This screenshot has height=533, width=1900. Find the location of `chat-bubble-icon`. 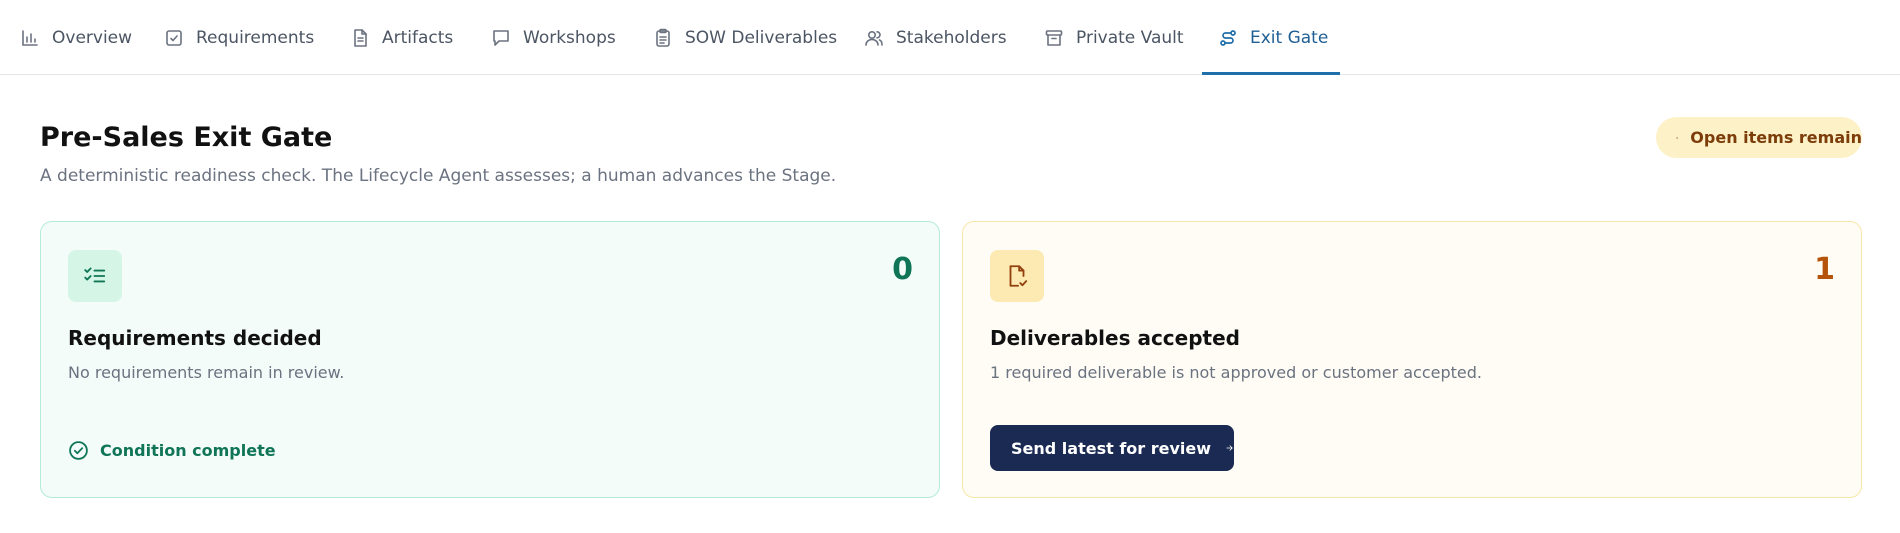

chat-bubble-icon is located at coordinates (501, 38).